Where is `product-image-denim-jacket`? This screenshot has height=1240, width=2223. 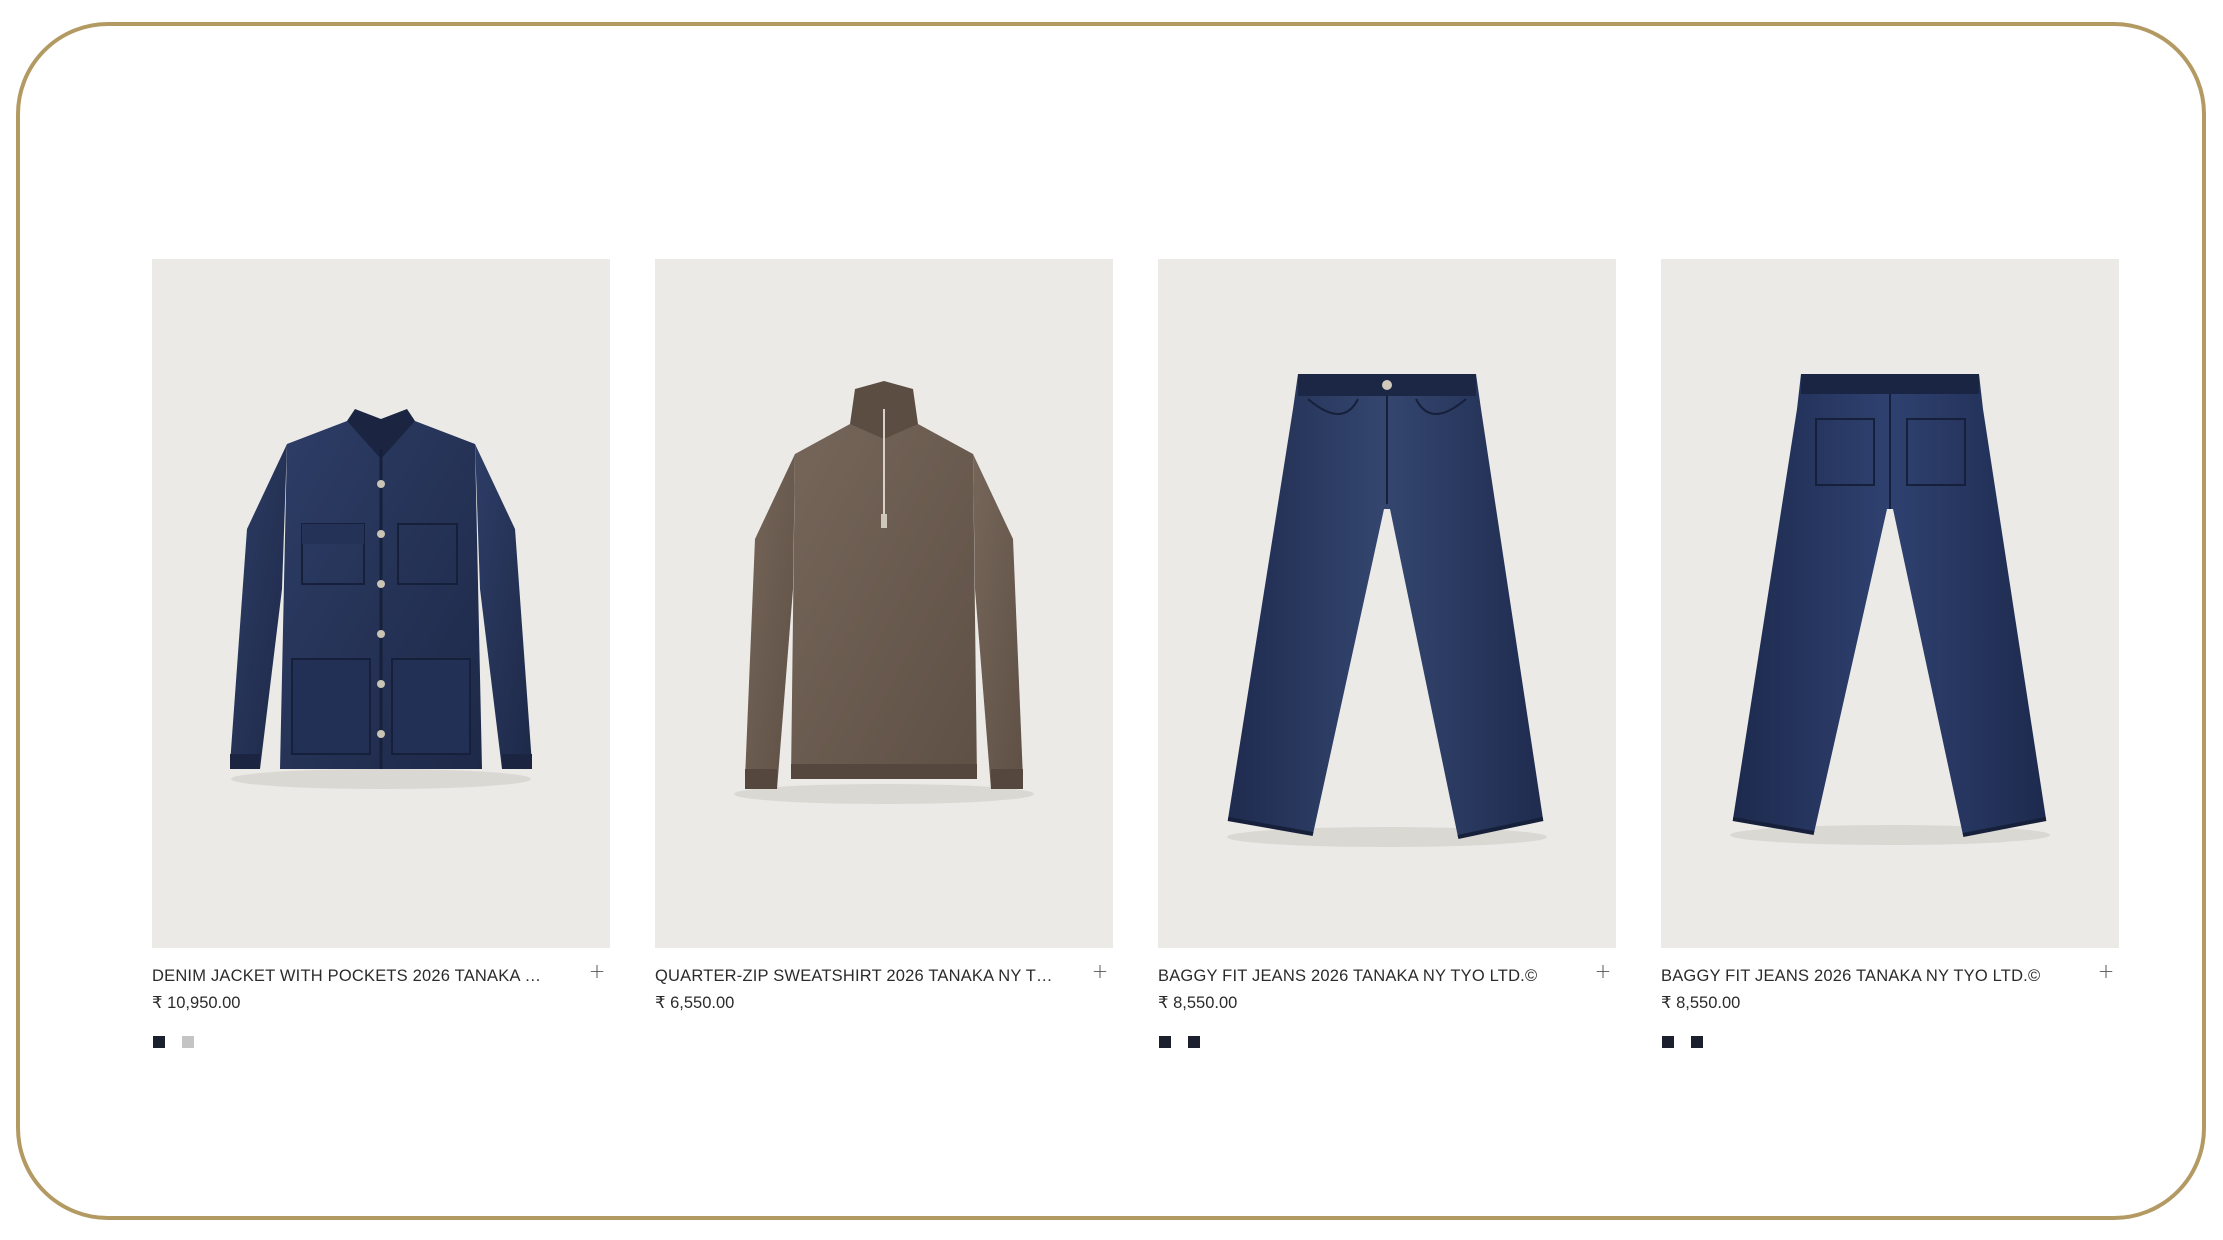
product-image-denim-jacket is located at coordinates (381, 603).